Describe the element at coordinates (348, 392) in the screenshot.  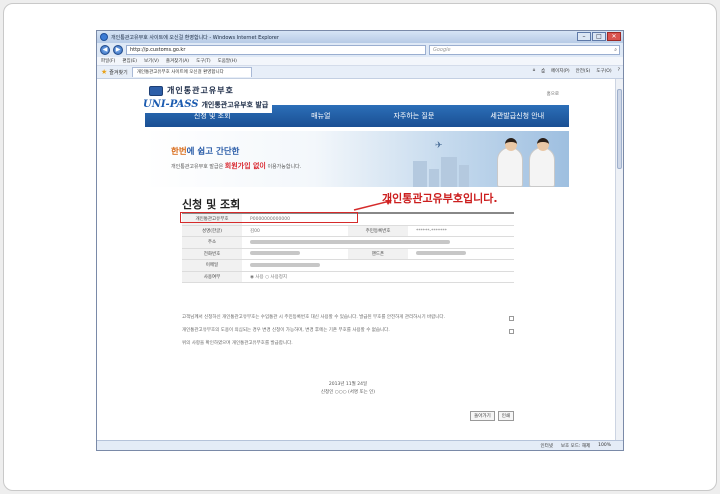
I see `applicant-line: 신청인 ○○○ (서명 또는 인)` at that location.